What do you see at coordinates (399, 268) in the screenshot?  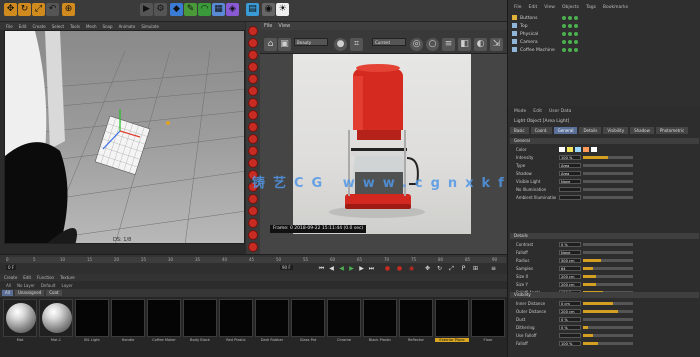 I see `autokey-icon: ●` at bounding box center [399, 268].